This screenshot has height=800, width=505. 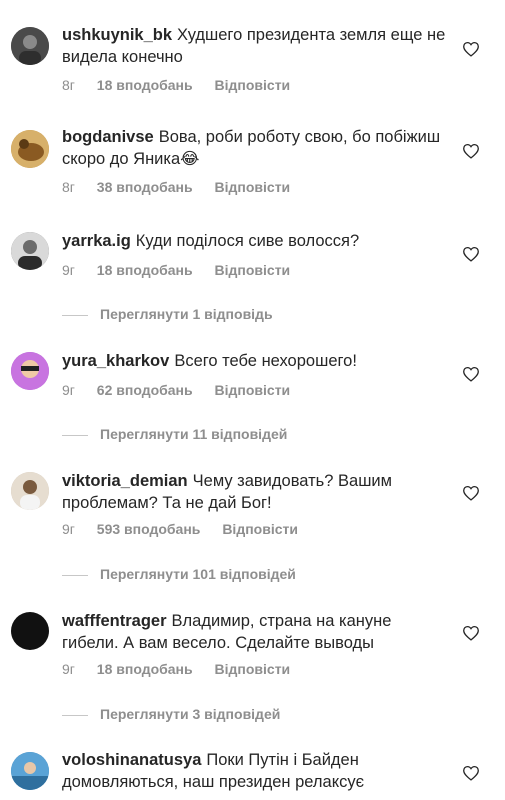 I want to click on comment-username: viktoria_demian, so click(x=125, y=481).